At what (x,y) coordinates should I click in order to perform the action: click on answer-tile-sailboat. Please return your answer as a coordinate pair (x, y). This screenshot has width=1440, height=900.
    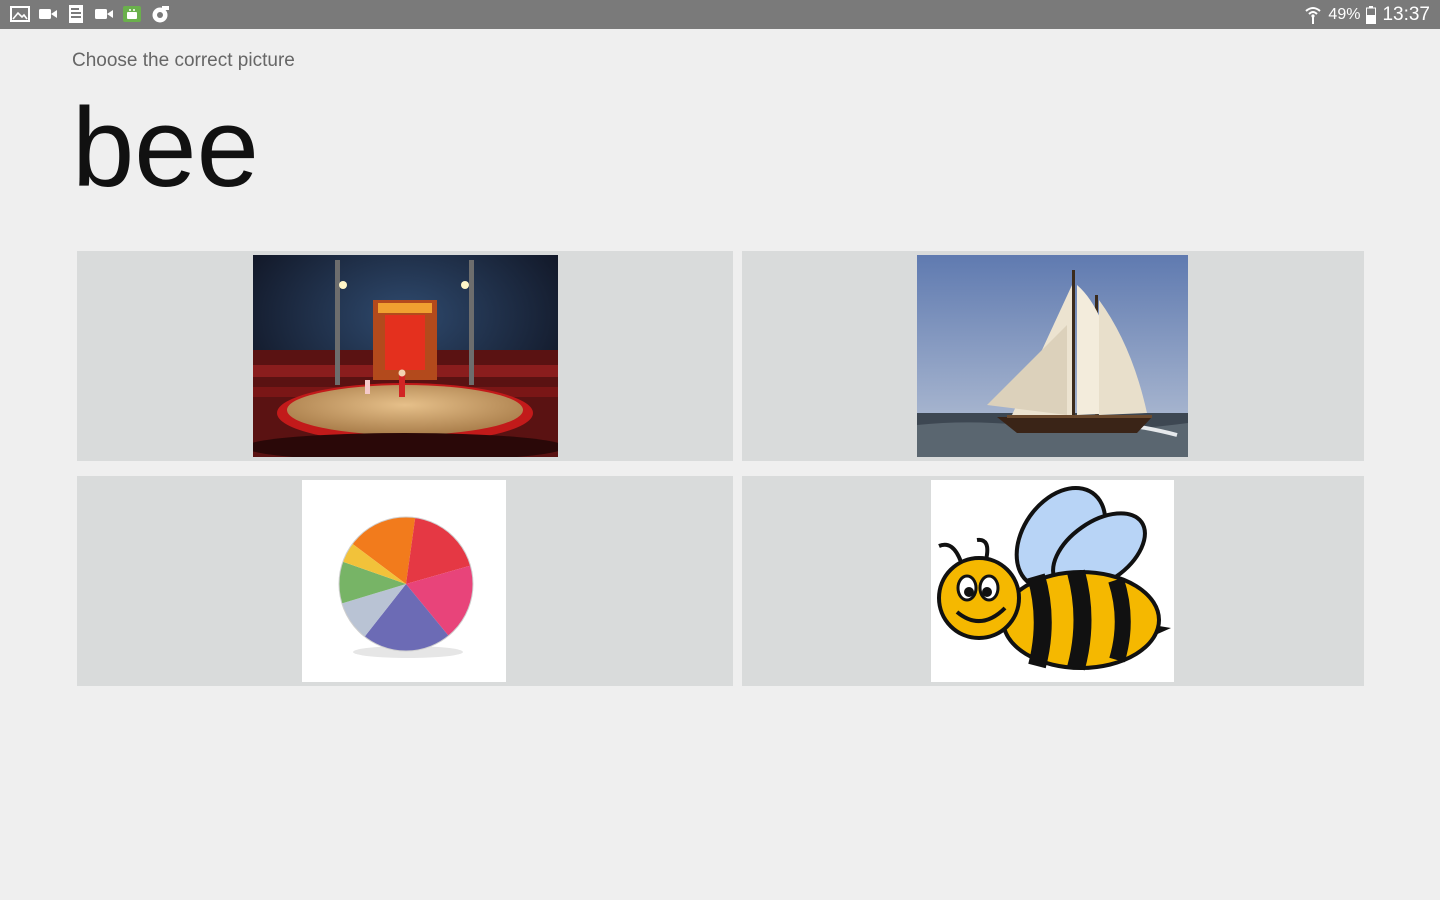
    Looking at the image, I should click on (1053, 356).